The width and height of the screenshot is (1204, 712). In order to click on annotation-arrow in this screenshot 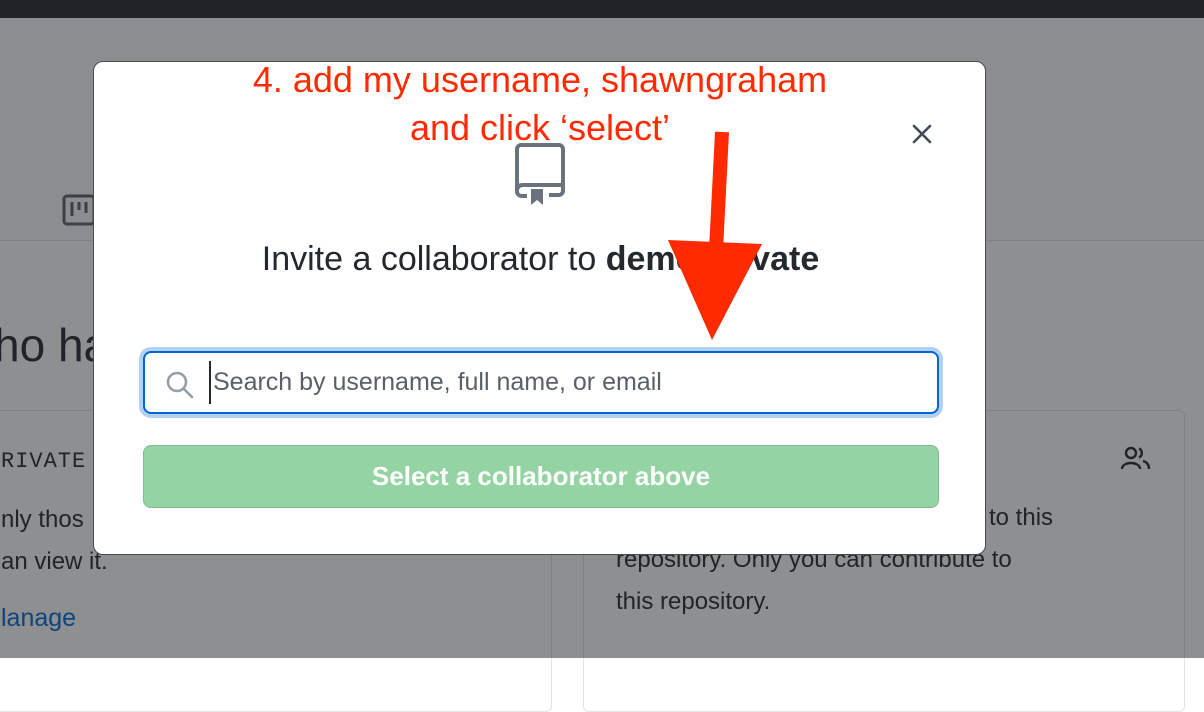, I will do `click(715, 235)`.